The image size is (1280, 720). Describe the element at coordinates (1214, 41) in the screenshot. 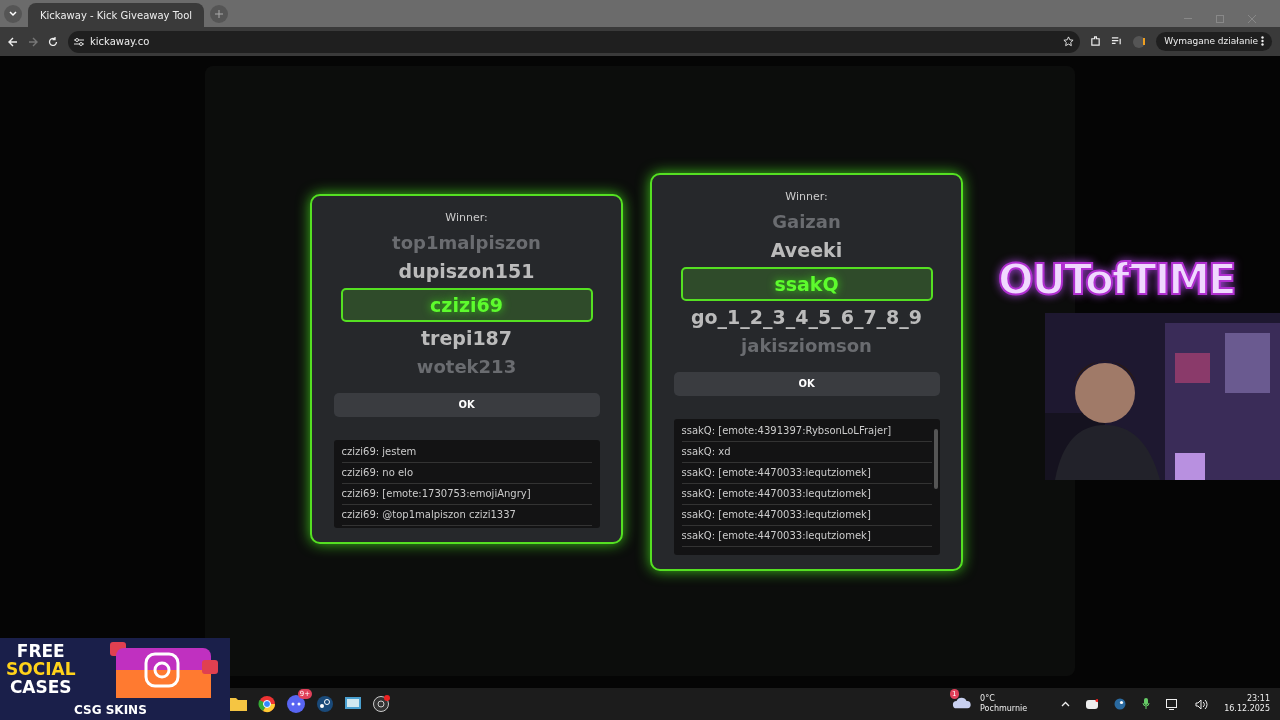

I see `profile-button: Wymagane działanie` at that location.